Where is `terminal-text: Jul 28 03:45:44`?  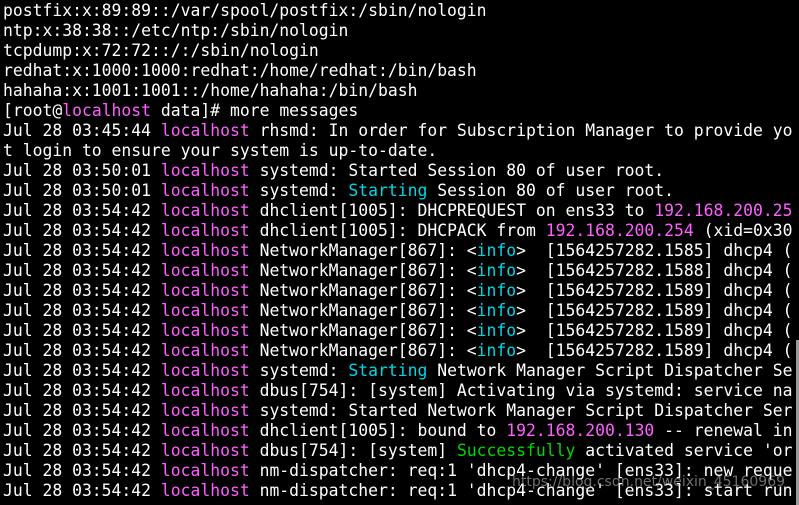 terminal-text: Jul 28 03:45:44 is located at coordinates (82, 130).